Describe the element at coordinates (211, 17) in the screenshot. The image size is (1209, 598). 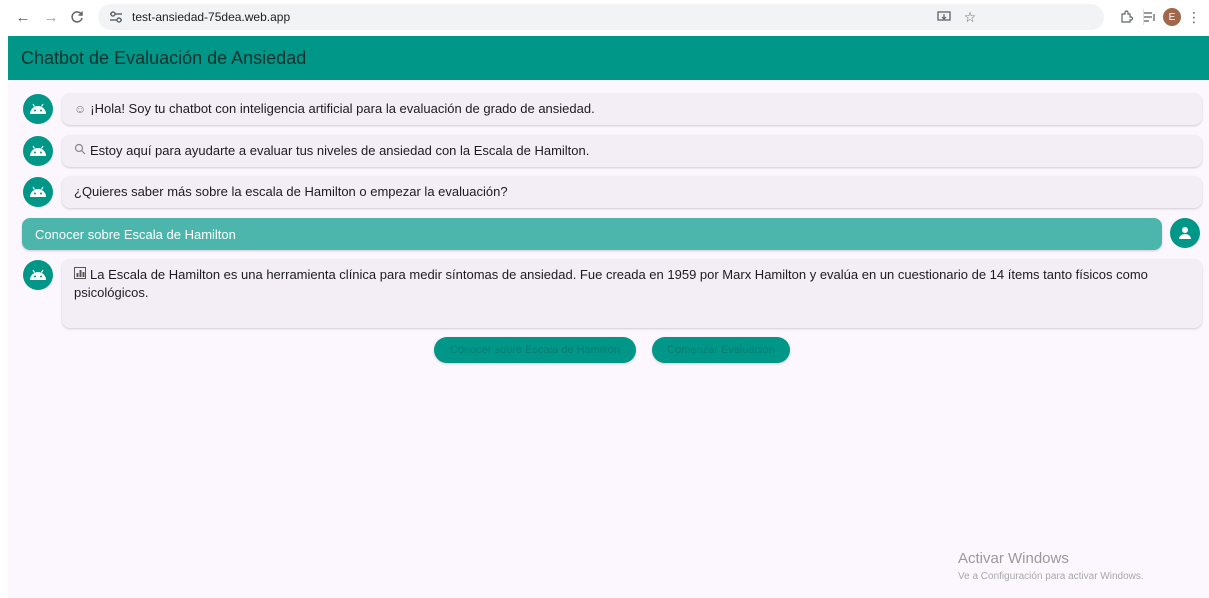
I see `url-text: test-ansiedad-75dea.web.app` at that location.